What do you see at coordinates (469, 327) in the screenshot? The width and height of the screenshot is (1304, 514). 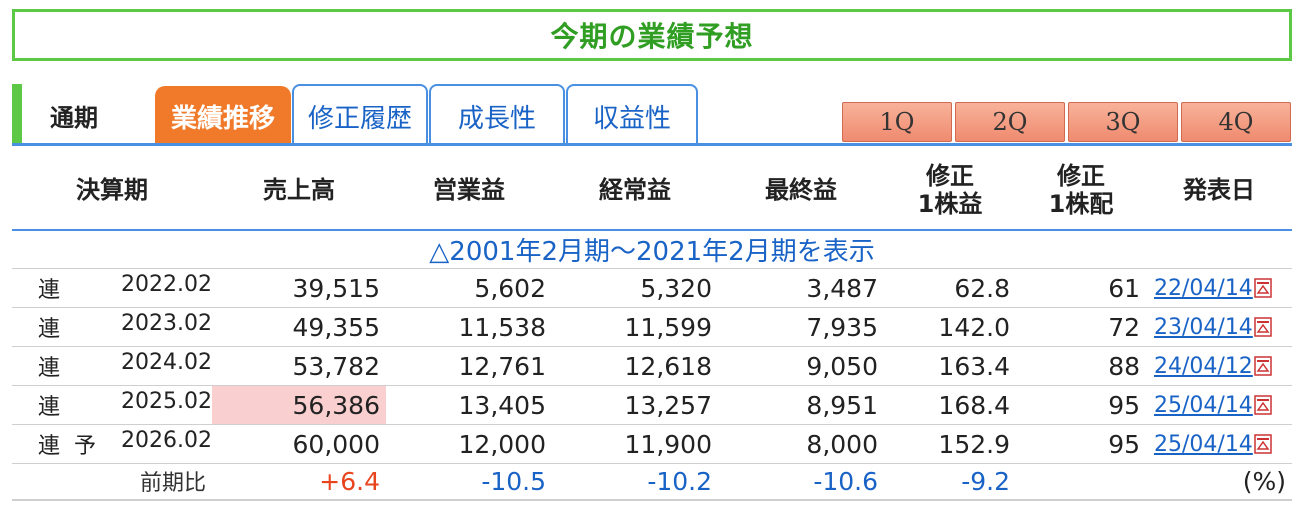 I see `cell-operating: 11,538` at bounding box center [469, 327].